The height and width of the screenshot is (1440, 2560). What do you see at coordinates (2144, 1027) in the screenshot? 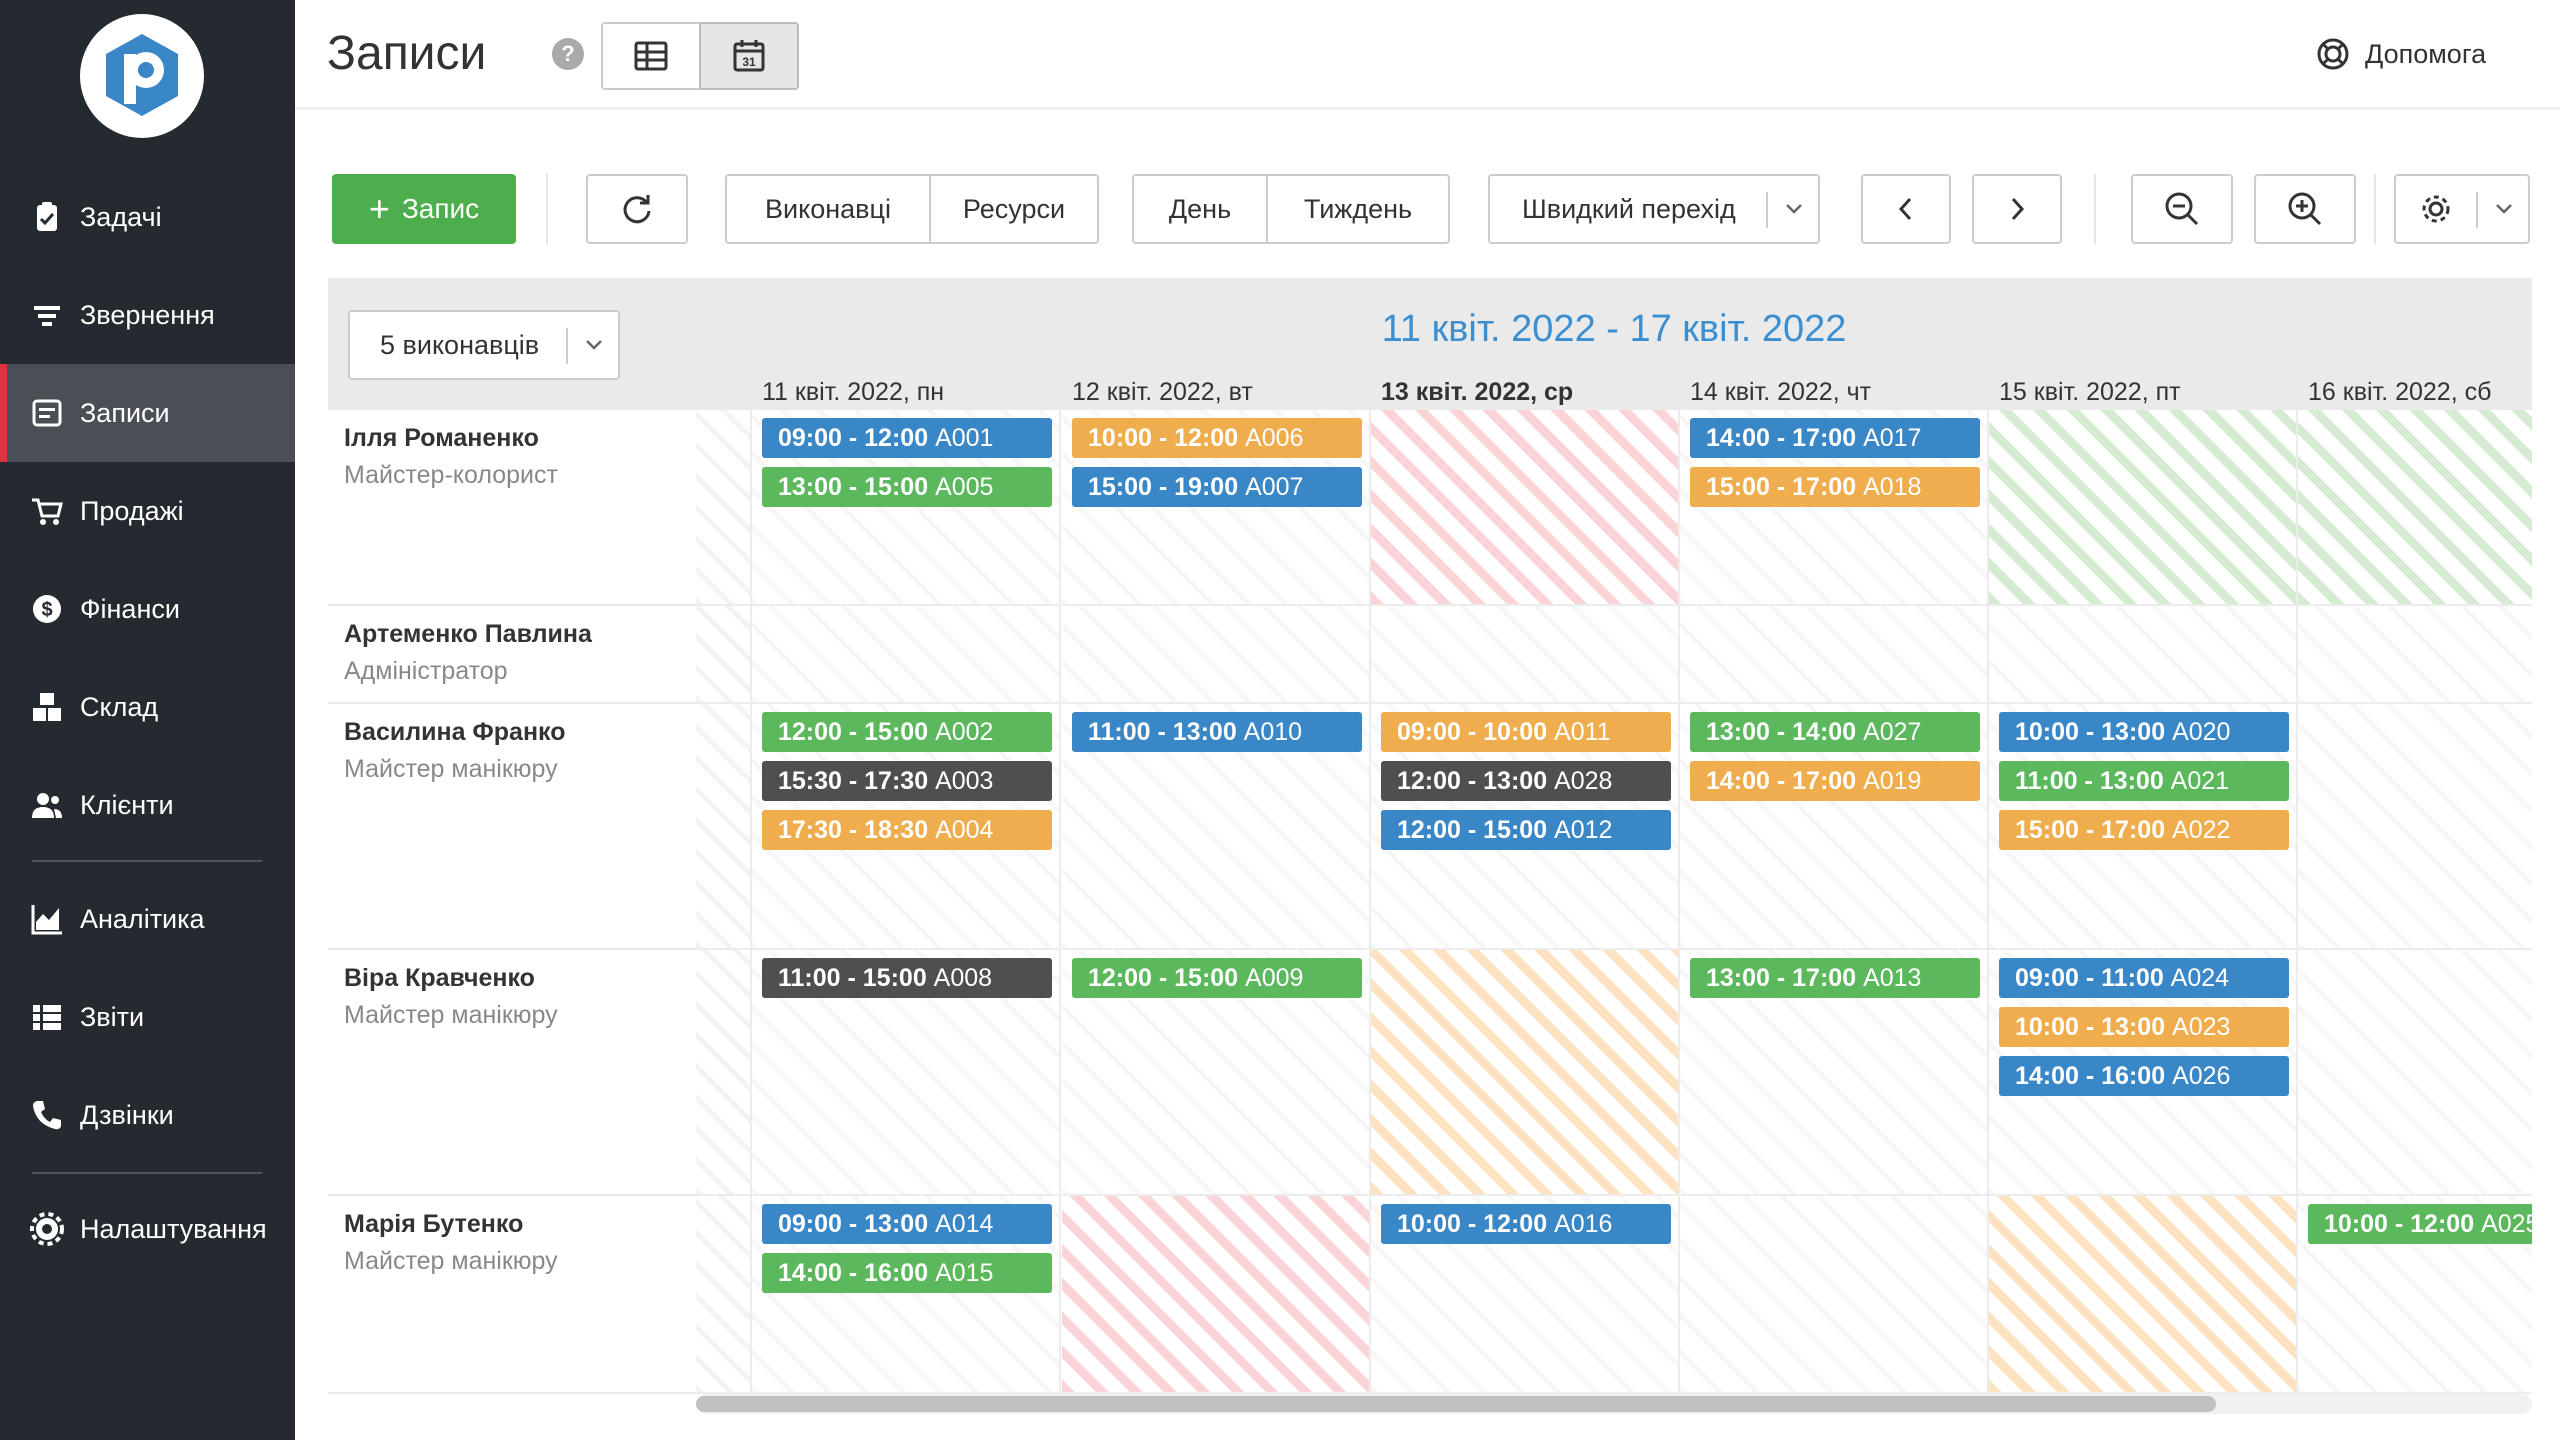
I see `appointment-block: 10:00 - 13:00 A023` at bounding box center [2144, 1027].